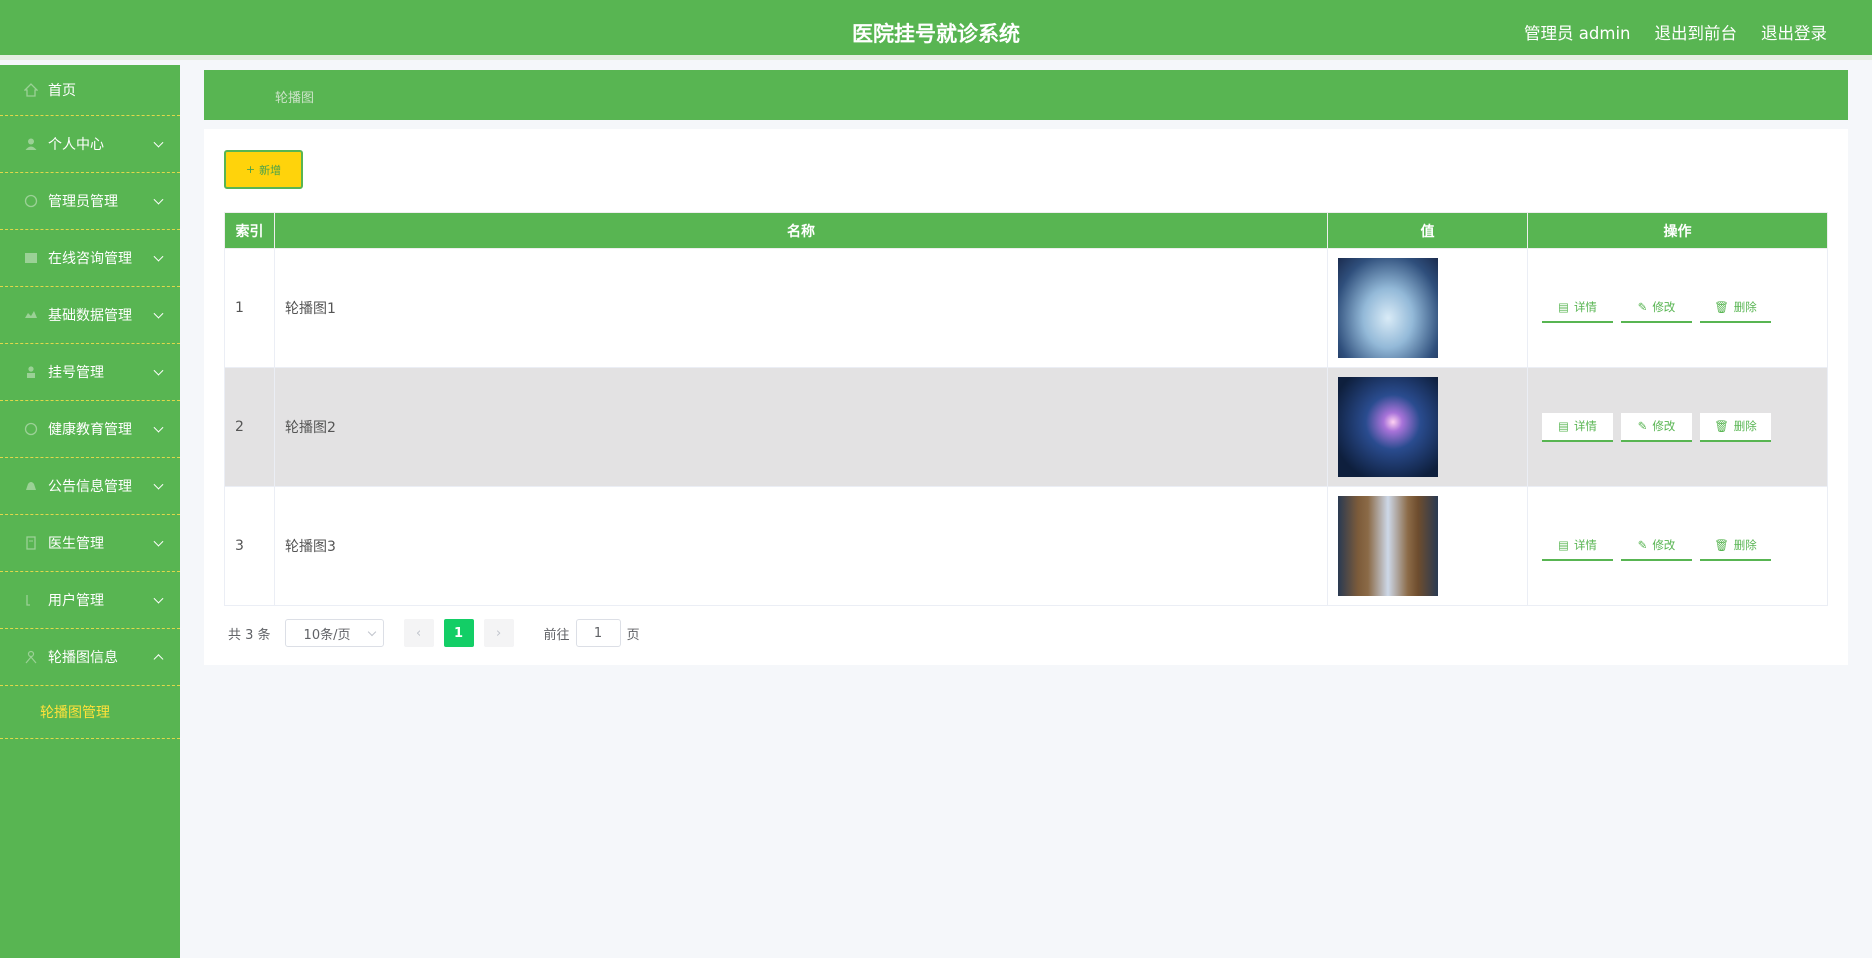  I want to click on prev-page-button: ‹, so click(418, 633).